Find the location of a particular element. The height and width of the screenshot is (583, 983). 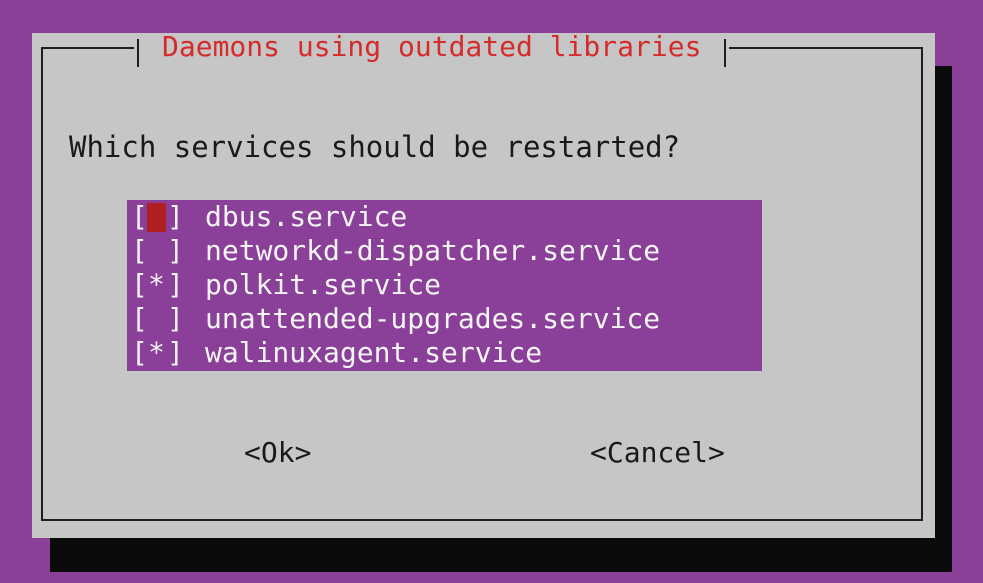

selection-cursor is located at coordinates (156, 217).